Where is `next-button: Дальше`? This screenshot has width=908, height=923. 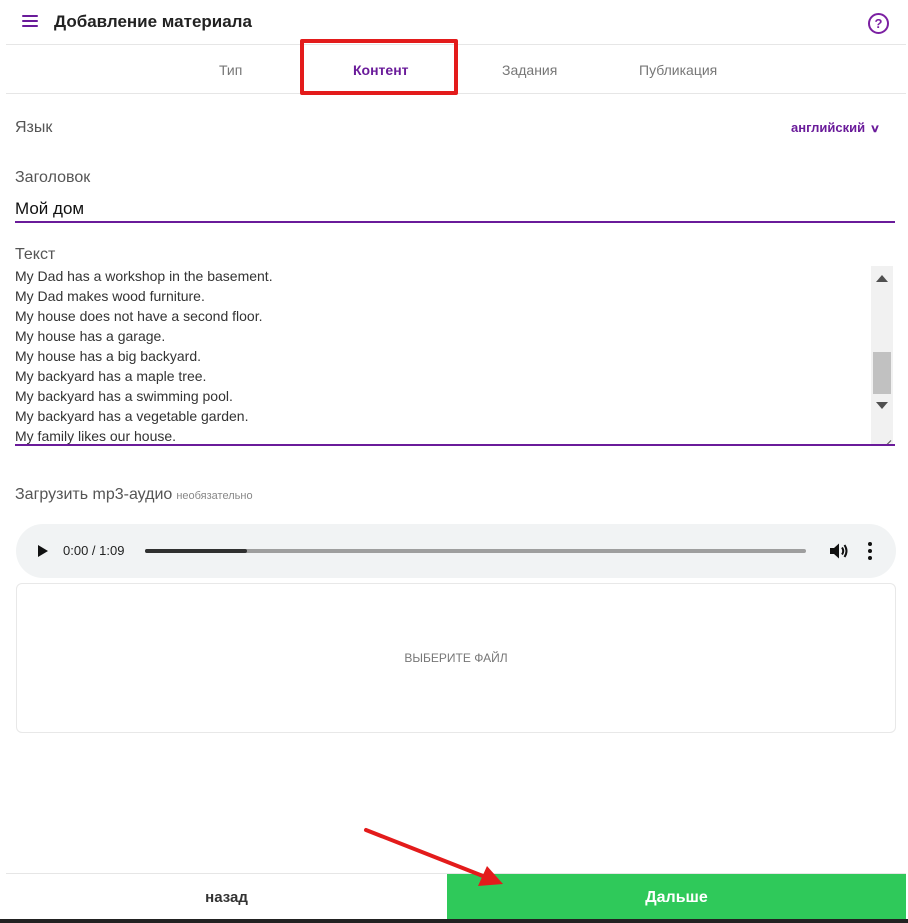
next-button: Дальше is located at coordinates (676, 897).